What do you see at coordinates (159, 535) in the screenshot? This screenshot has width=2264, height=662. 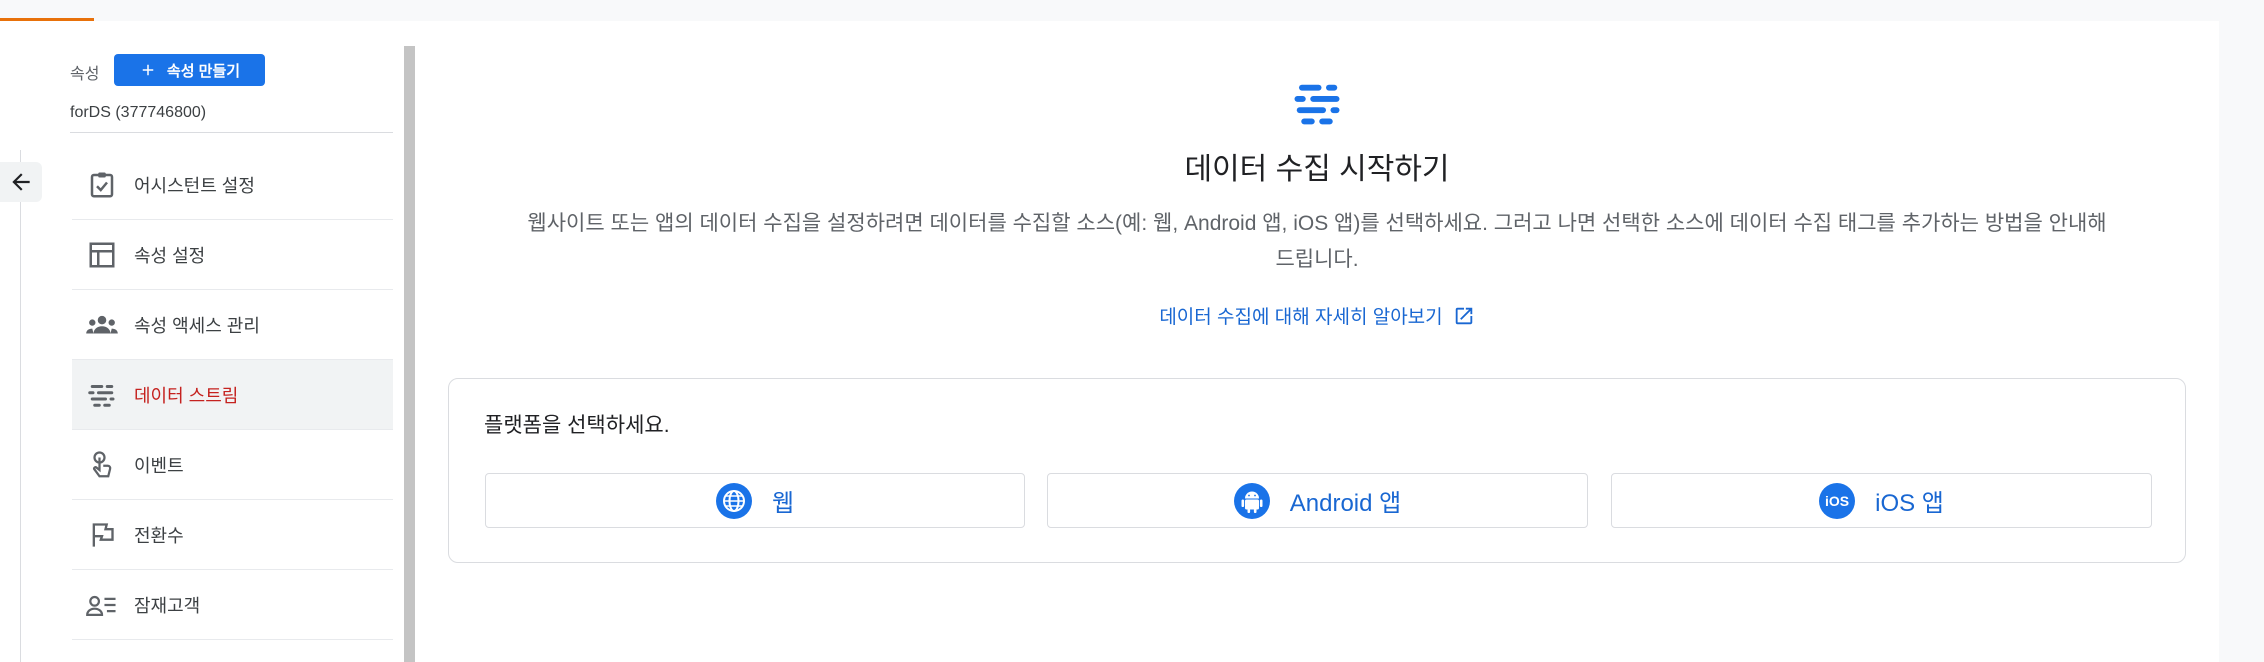 I see `sidebar-item-label: 전환수` at bounding box center [159, 535].